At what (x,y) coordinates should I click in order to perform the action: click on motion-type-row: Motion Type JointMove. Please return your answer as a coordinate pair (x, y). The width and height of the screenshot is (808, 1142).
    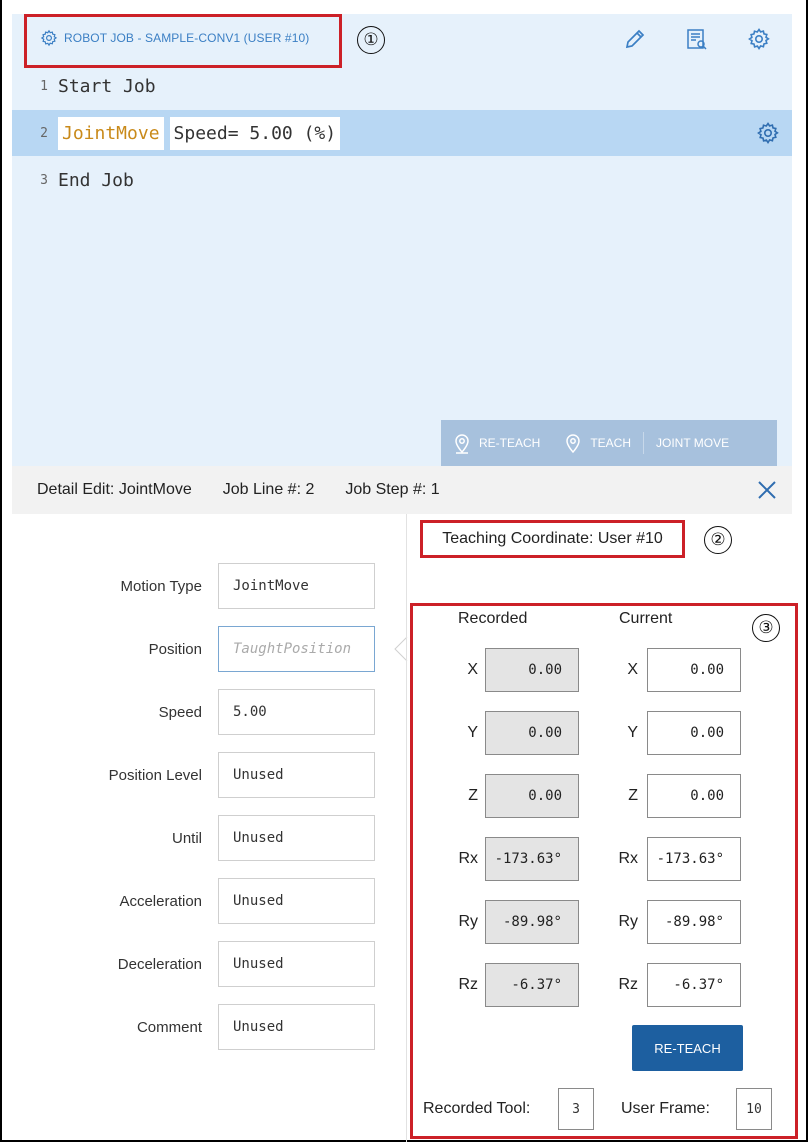
    Looking at the image, I should click on (197, 586).